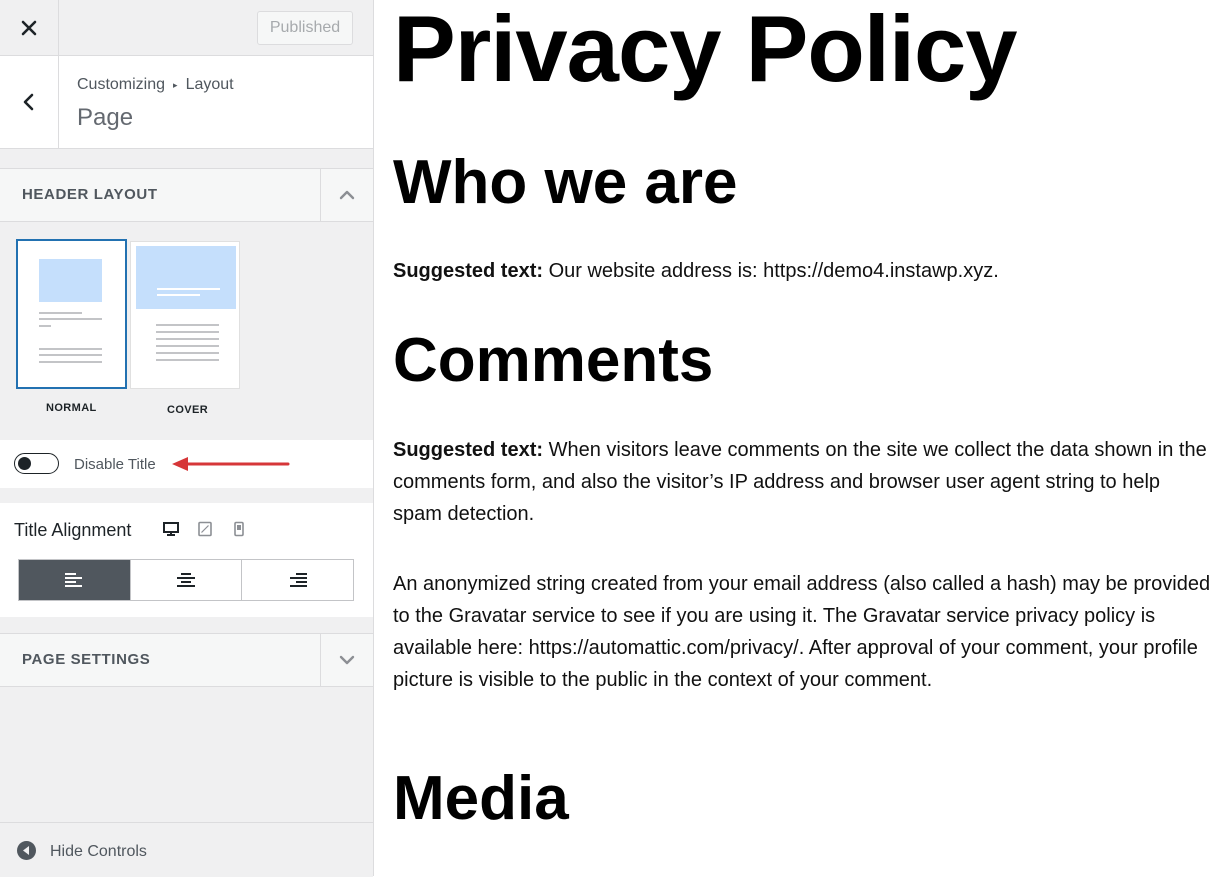 The width and height of the screenshot is (1229, 877). I want to click on layout-option-cover, so click(185, 315).